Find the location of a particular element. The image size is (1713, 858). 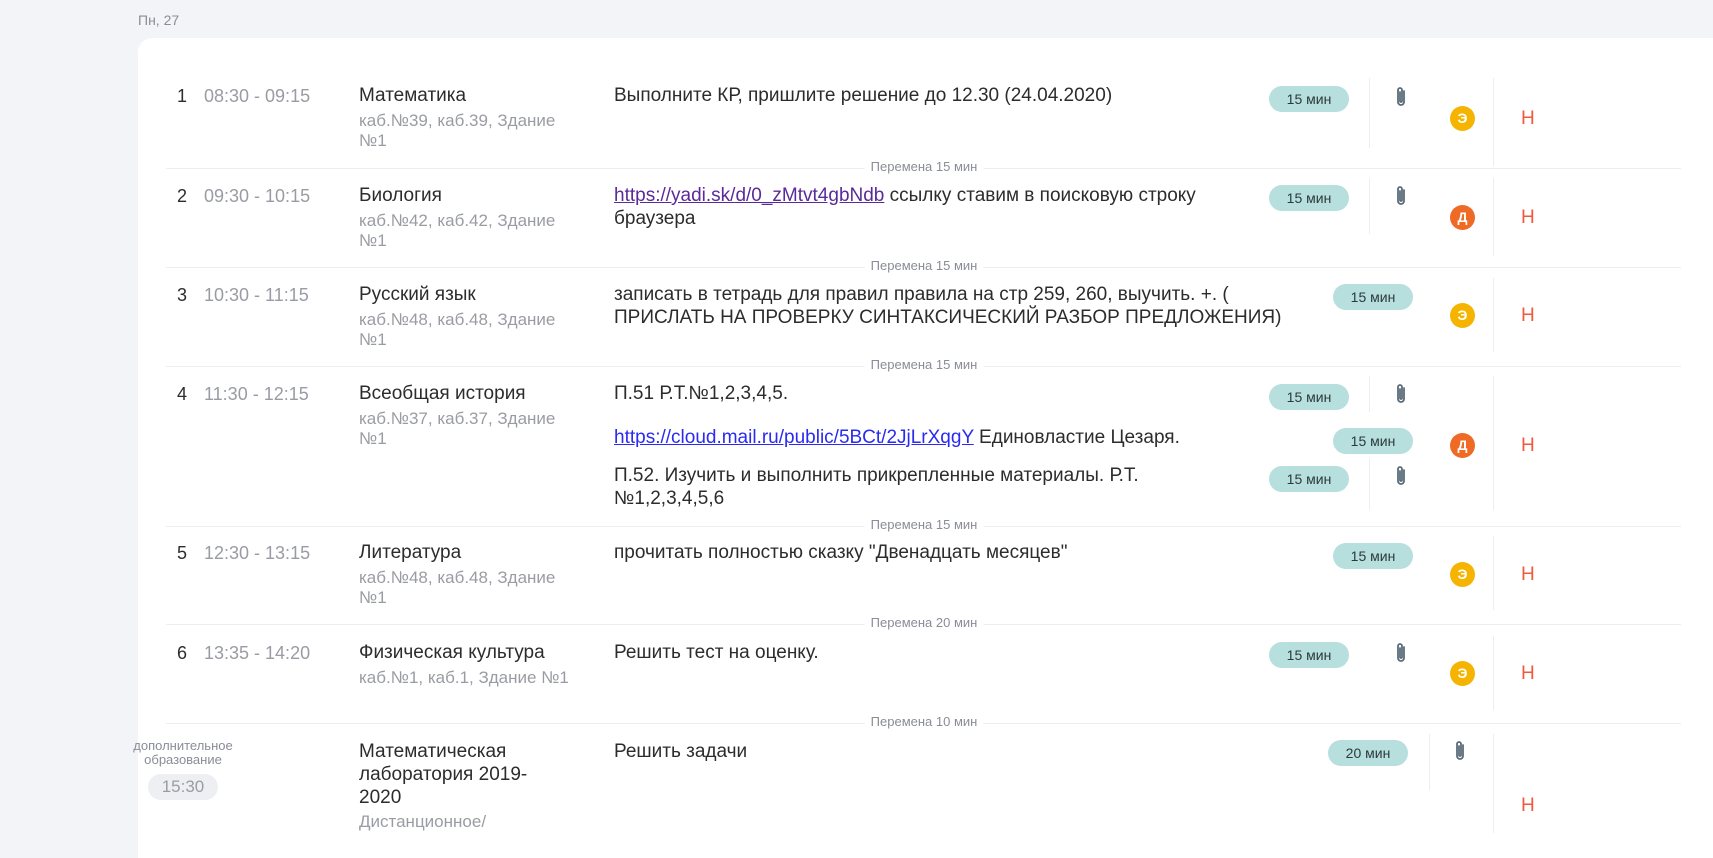

lesson-subject: Литература is located at coordinates (464, 552).